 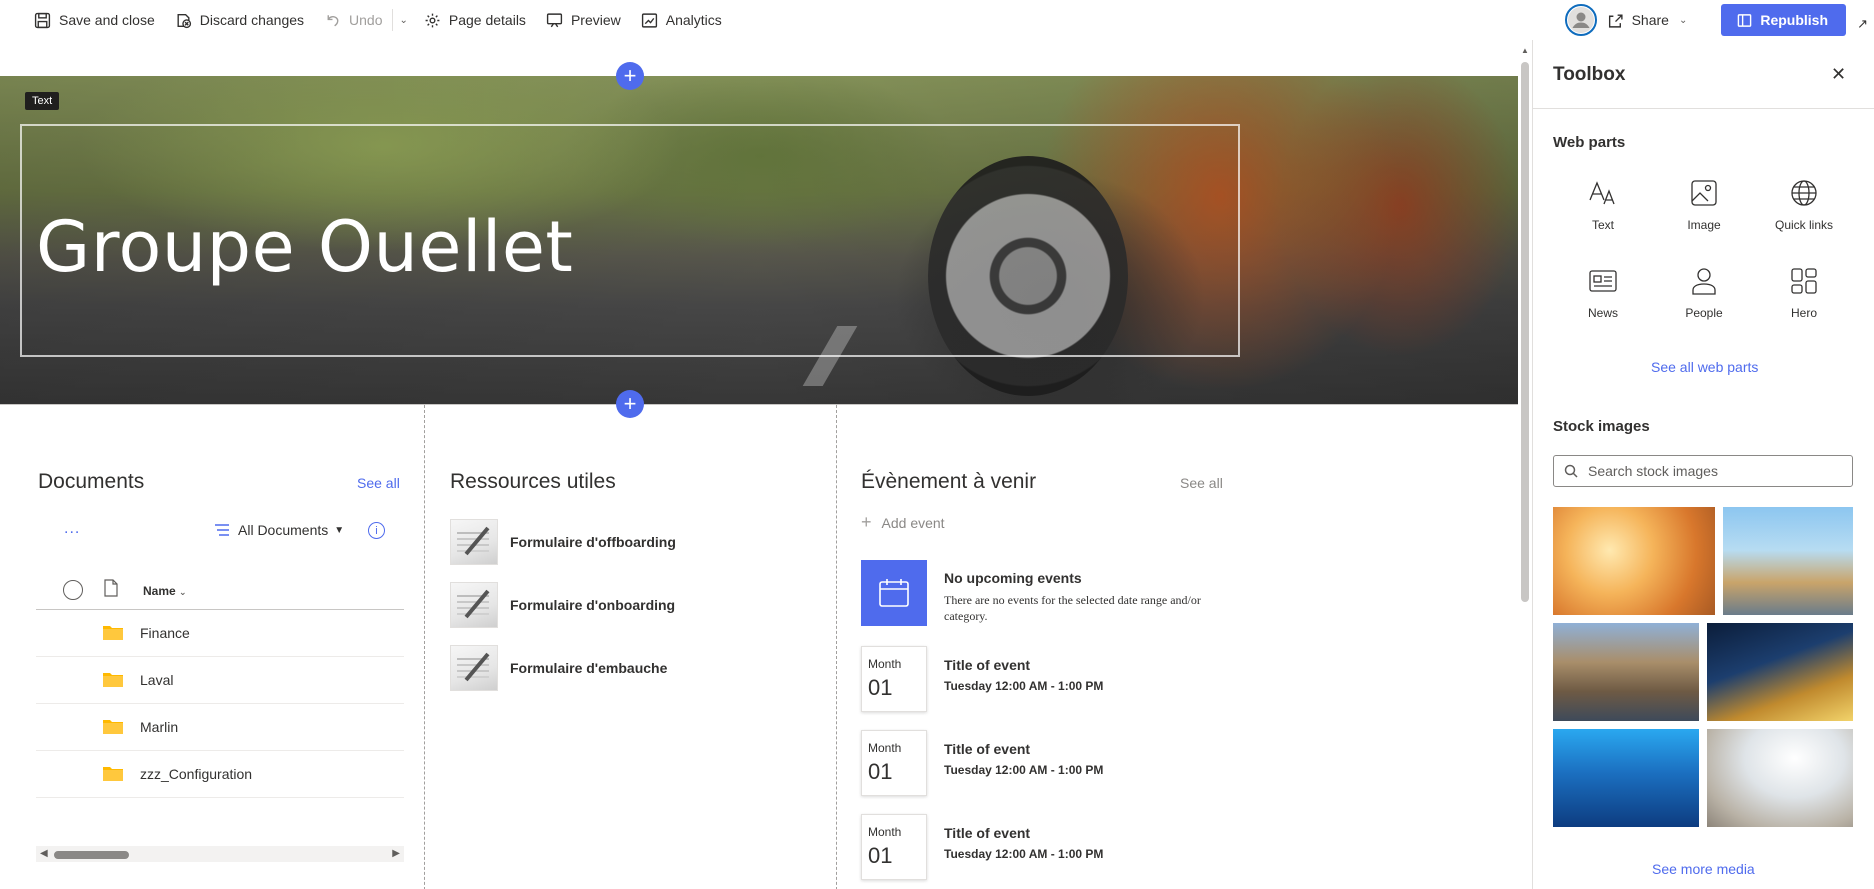 I want to click on scroll-right-icon: ▶, so click(x=396, y=853).